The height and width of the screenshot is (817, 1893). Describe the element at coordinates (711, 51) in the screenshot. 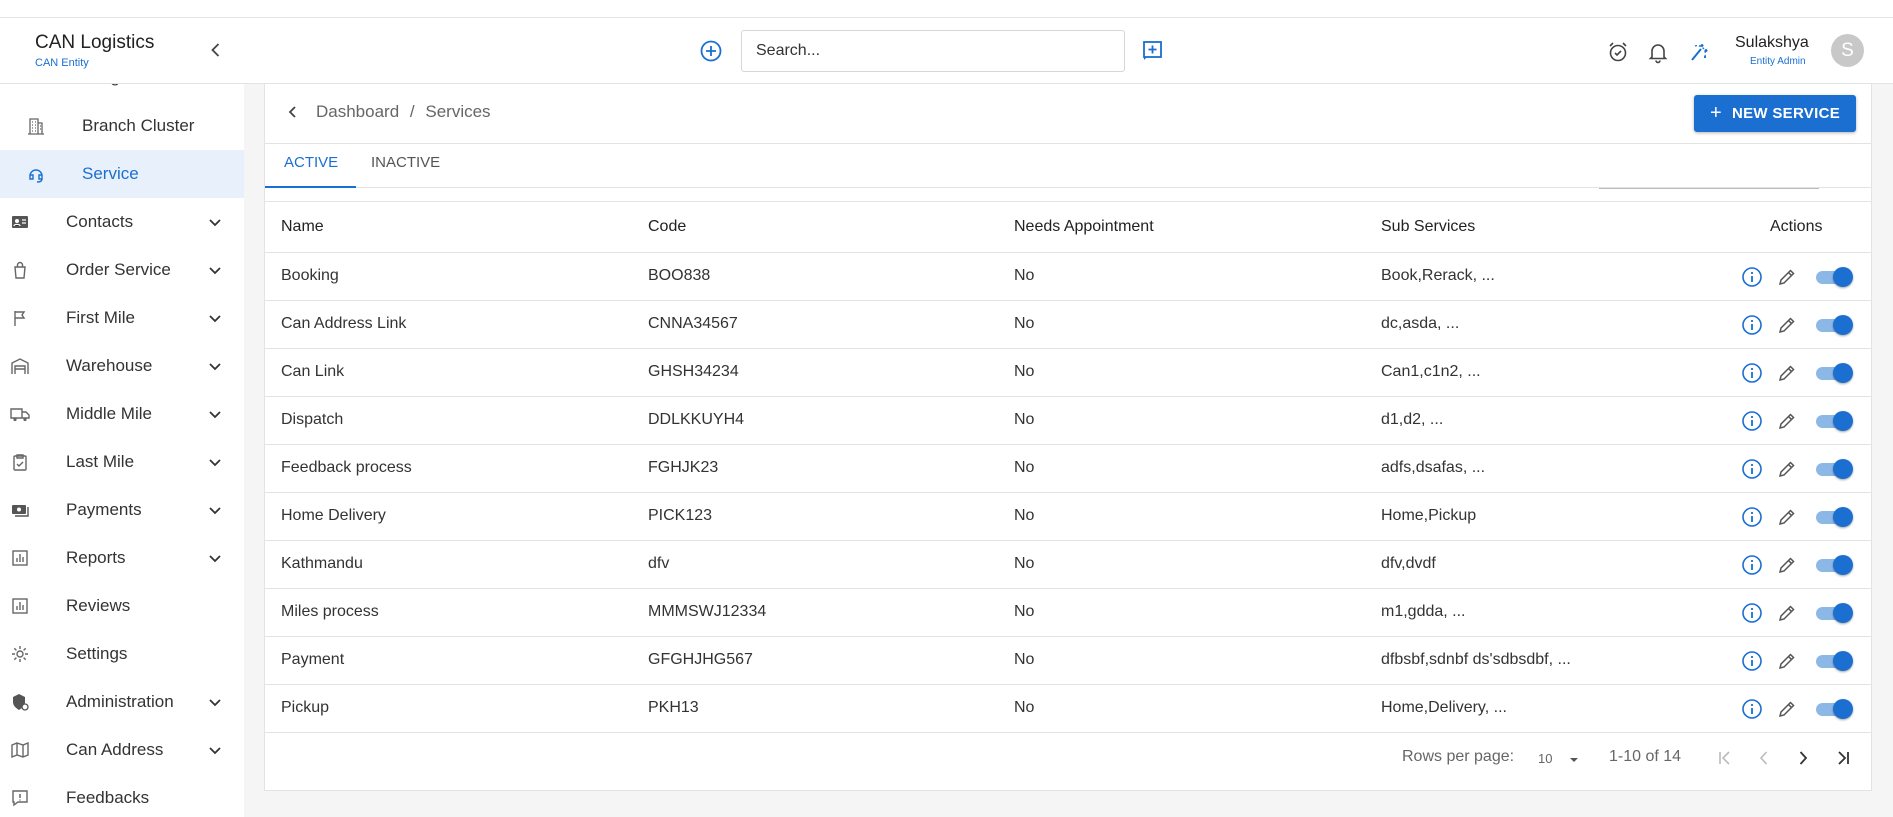

I see `add-circle-icon` at that location.